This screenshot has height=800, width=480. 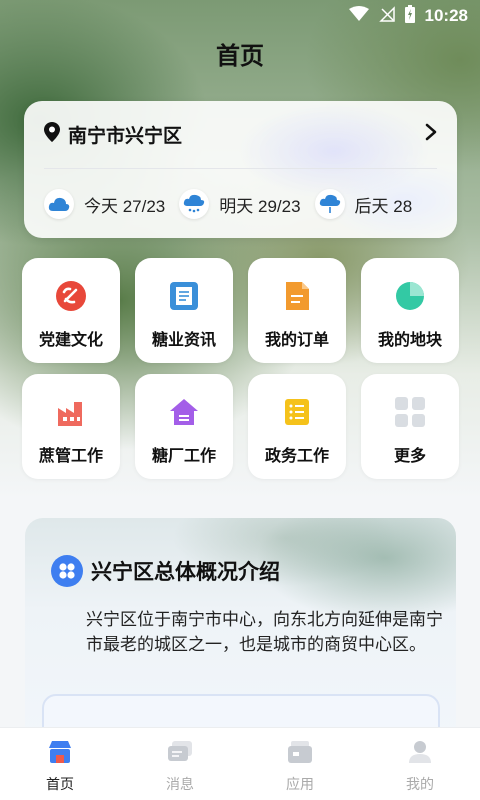 I want to click on list-document-icon, so click(x=297, y=412).